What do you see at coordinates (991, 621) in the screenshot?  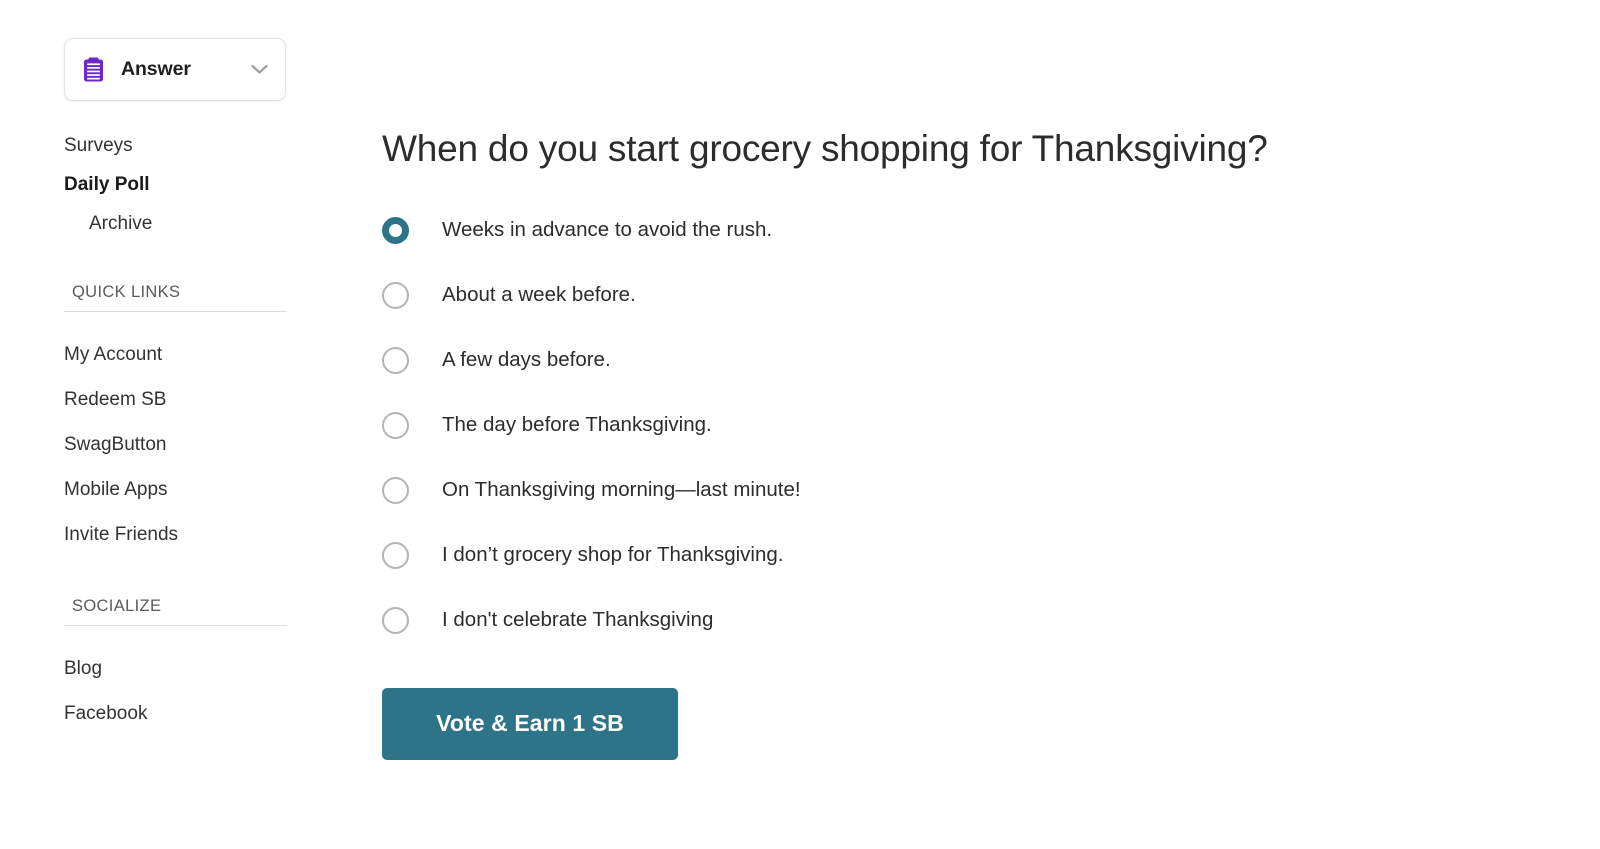 I see `poll-option: I don't celebrate Thanksgiving` at bounding box center [991, 621].